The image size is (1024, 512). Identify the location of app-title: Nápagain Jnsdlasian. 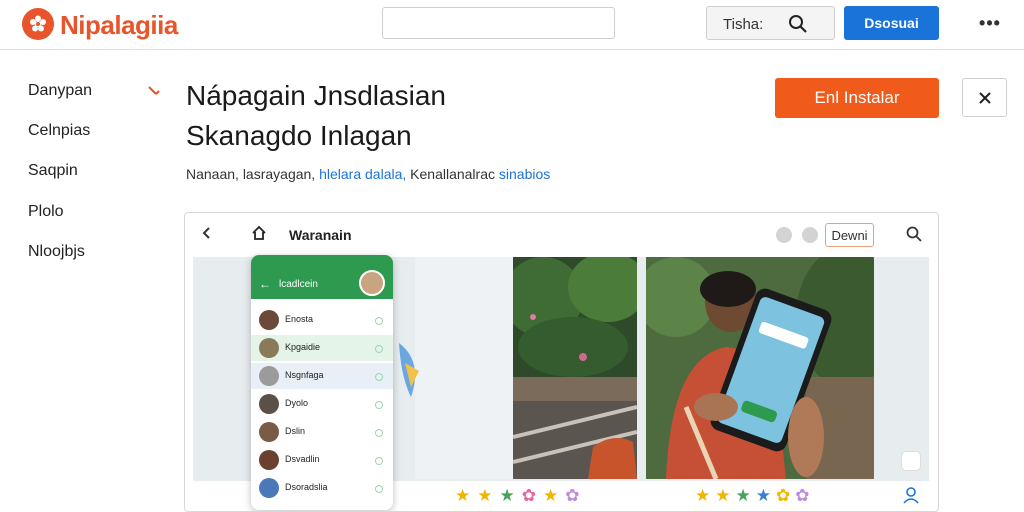
(316, 95).